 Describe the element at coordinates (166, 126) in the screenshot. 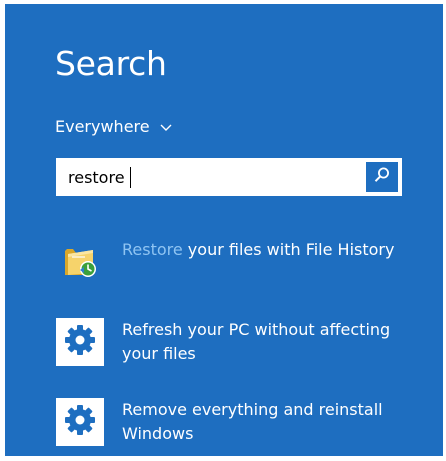

I see `chevron-down-icon` at that location.